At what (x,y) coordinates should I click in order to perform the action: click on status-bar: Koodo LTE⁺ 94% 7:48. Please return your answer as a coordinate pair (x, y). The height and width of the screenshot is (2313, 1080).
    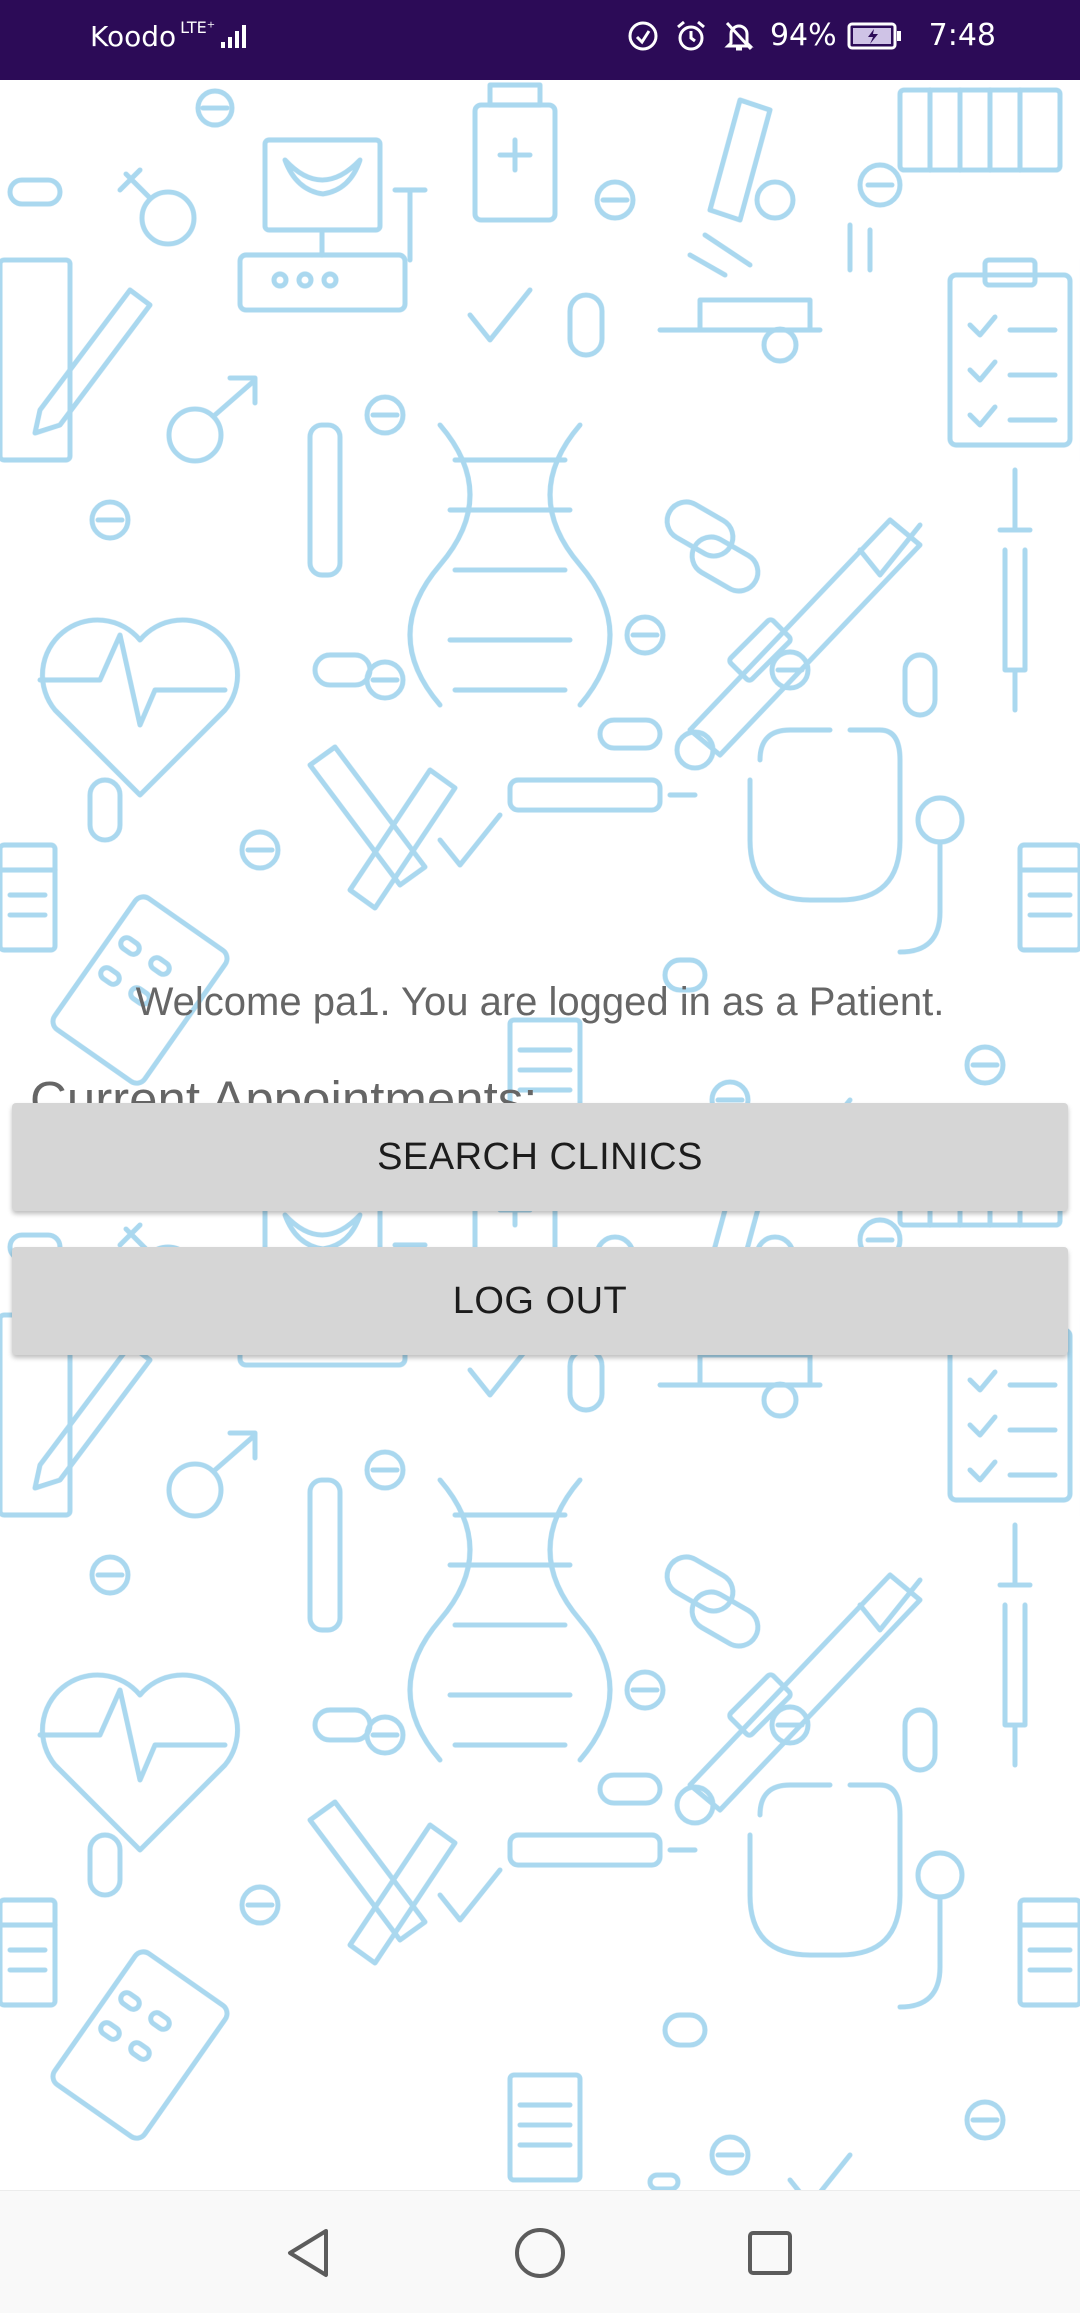
    Looking at the image, I should click on (540, 40).